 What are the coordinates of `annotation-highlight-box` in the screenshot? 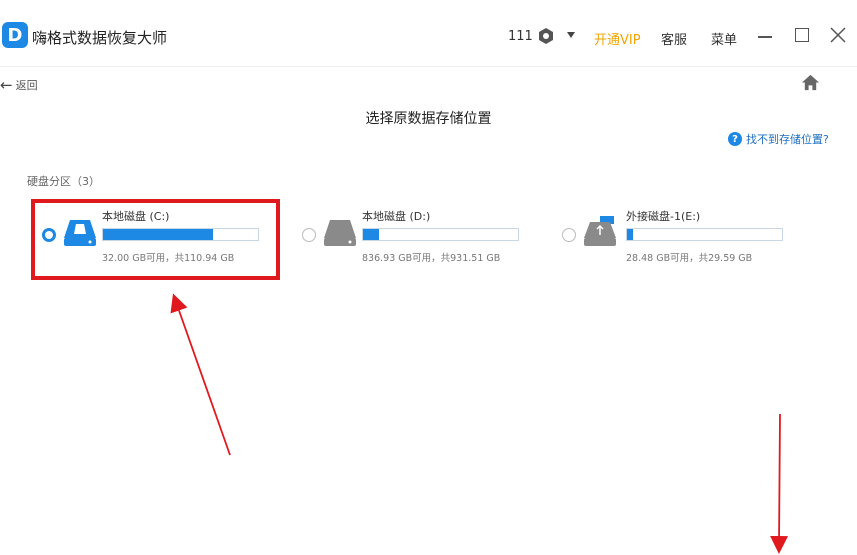 It's located at (155, 239).